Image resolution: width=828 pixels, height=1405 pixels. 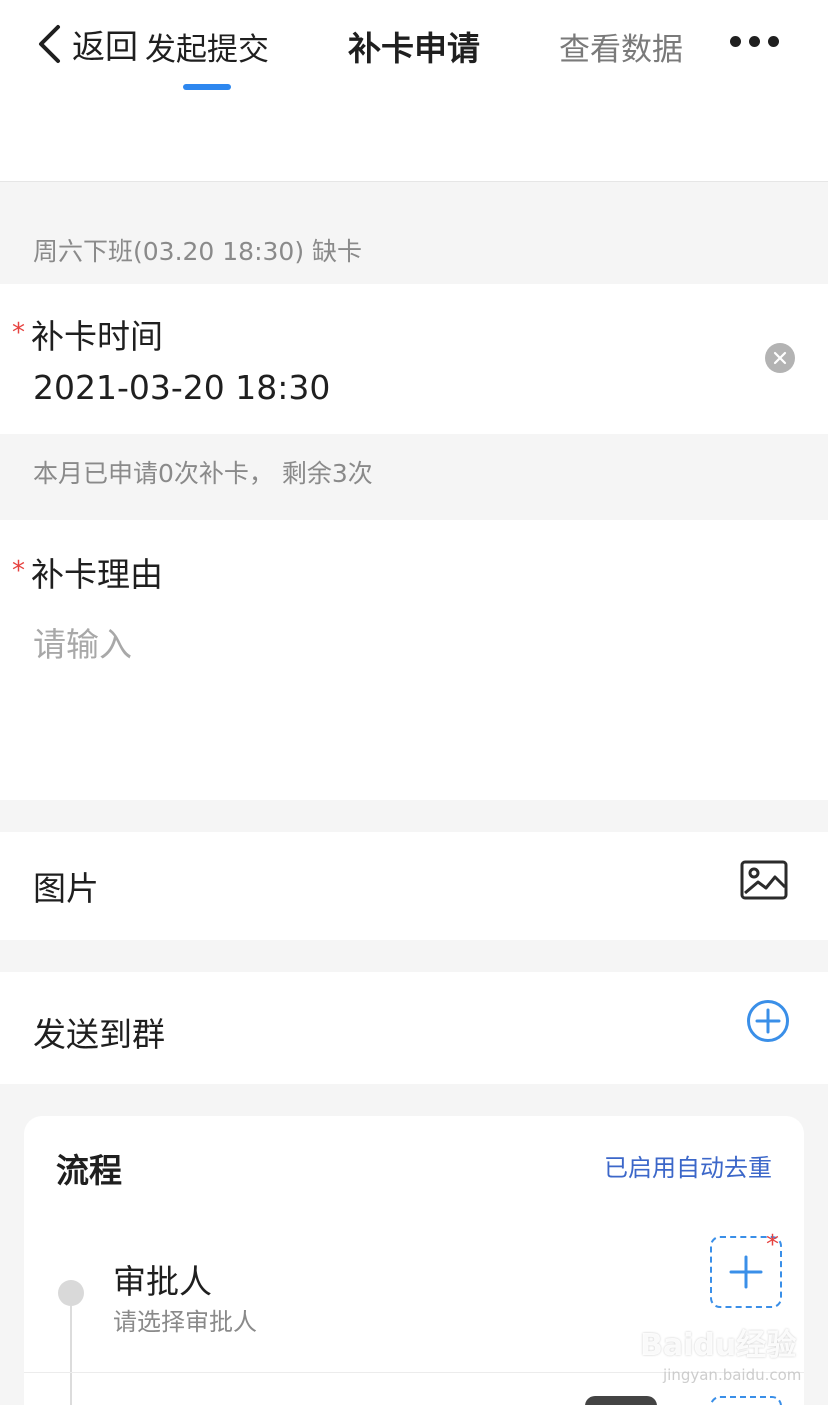 I want to click on dedupe-status: 已启用自动去重, so click(x=666, y=1165).